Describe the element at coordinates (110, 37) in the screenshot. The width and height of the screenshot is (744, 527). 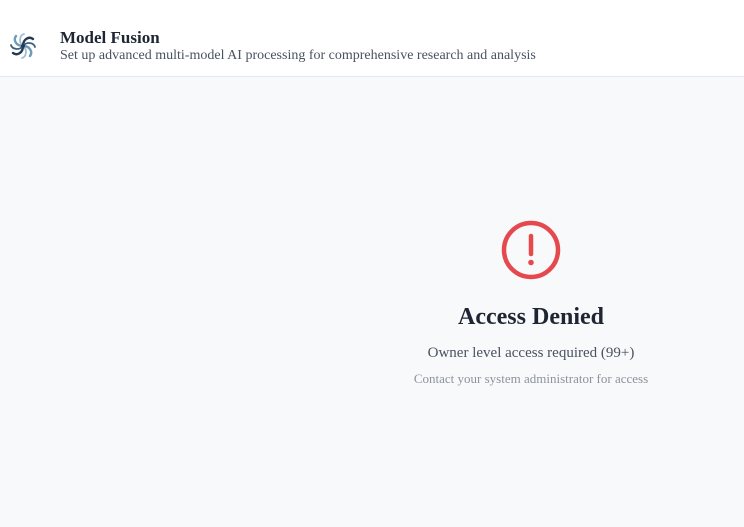
I see `app-title: Model Fusion` at that location.